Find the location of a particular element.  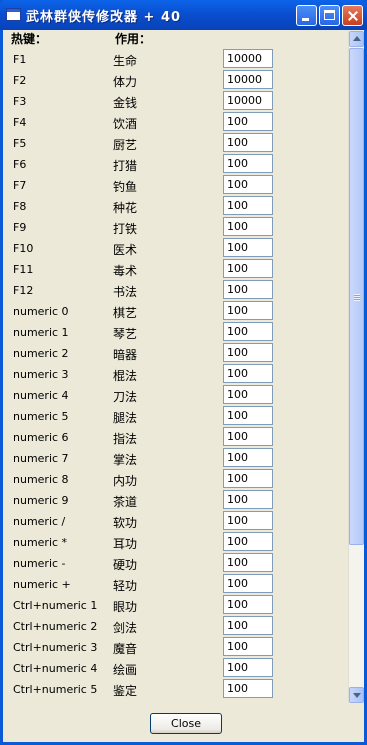

function-label: 软功 is located at coordinates (125, 523).